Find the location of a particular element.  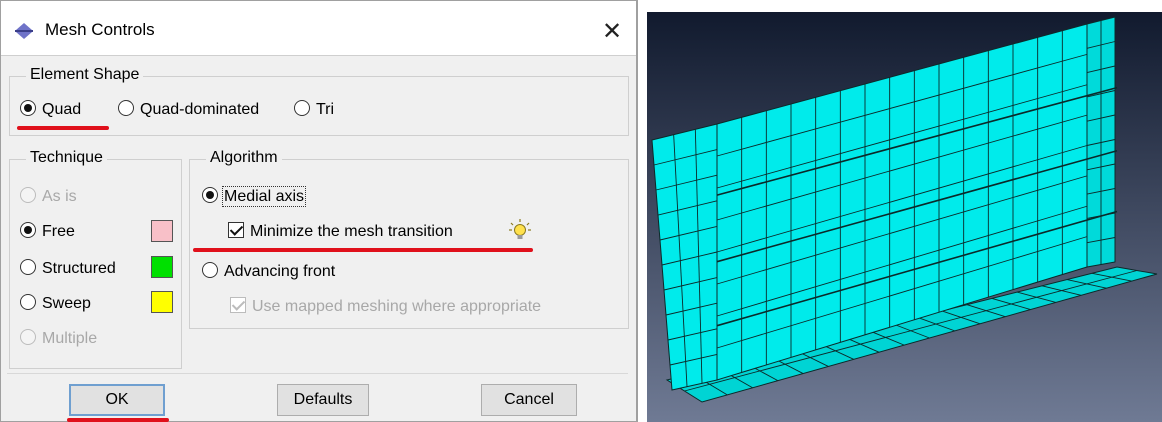

radio-quad: Quad is located at coordinates (50, 109).